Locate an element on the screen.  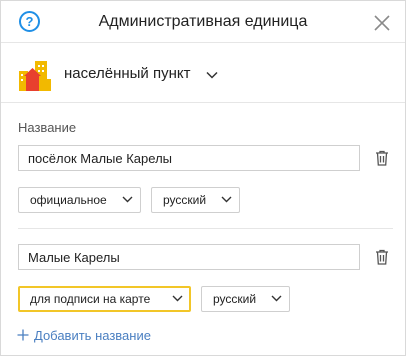
help-icon: ? is located at coordinates (29, 21).